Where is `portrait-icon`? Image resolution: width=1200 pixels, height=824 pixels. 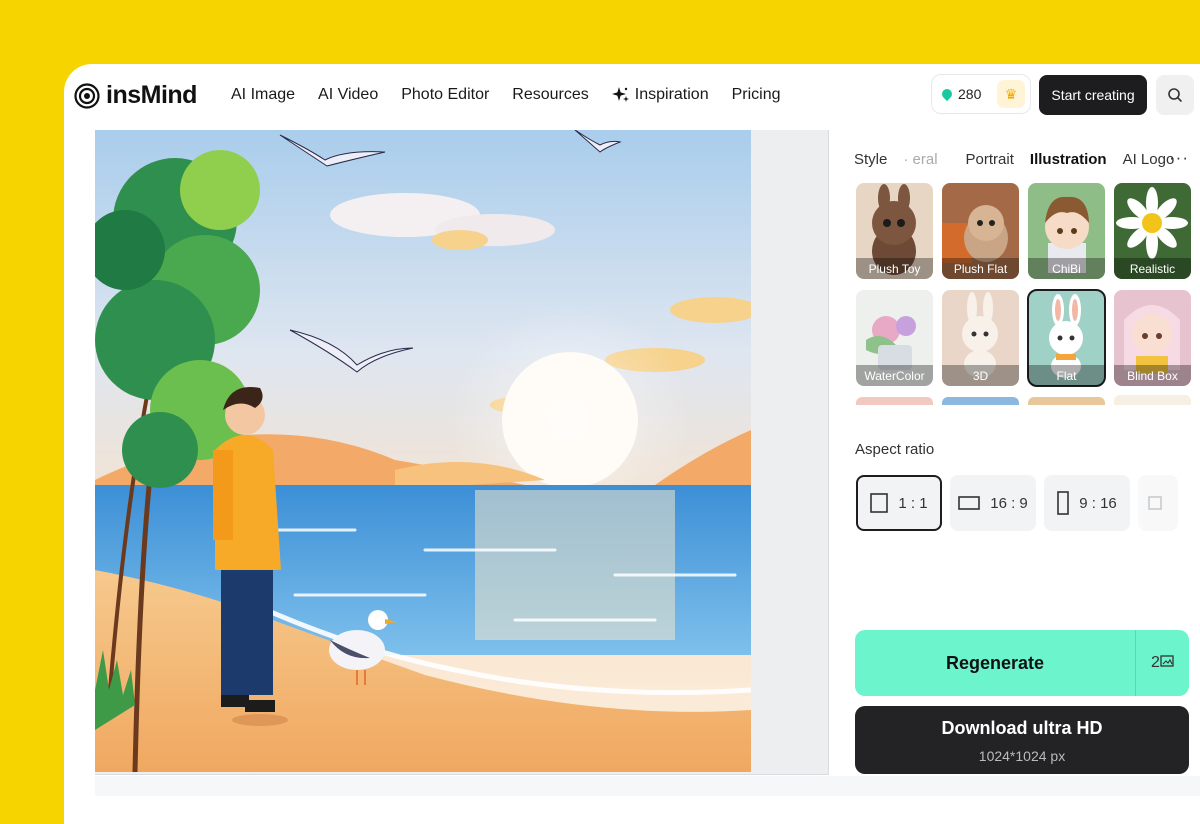 portrait-icon is located at coordinates (1063, 503).